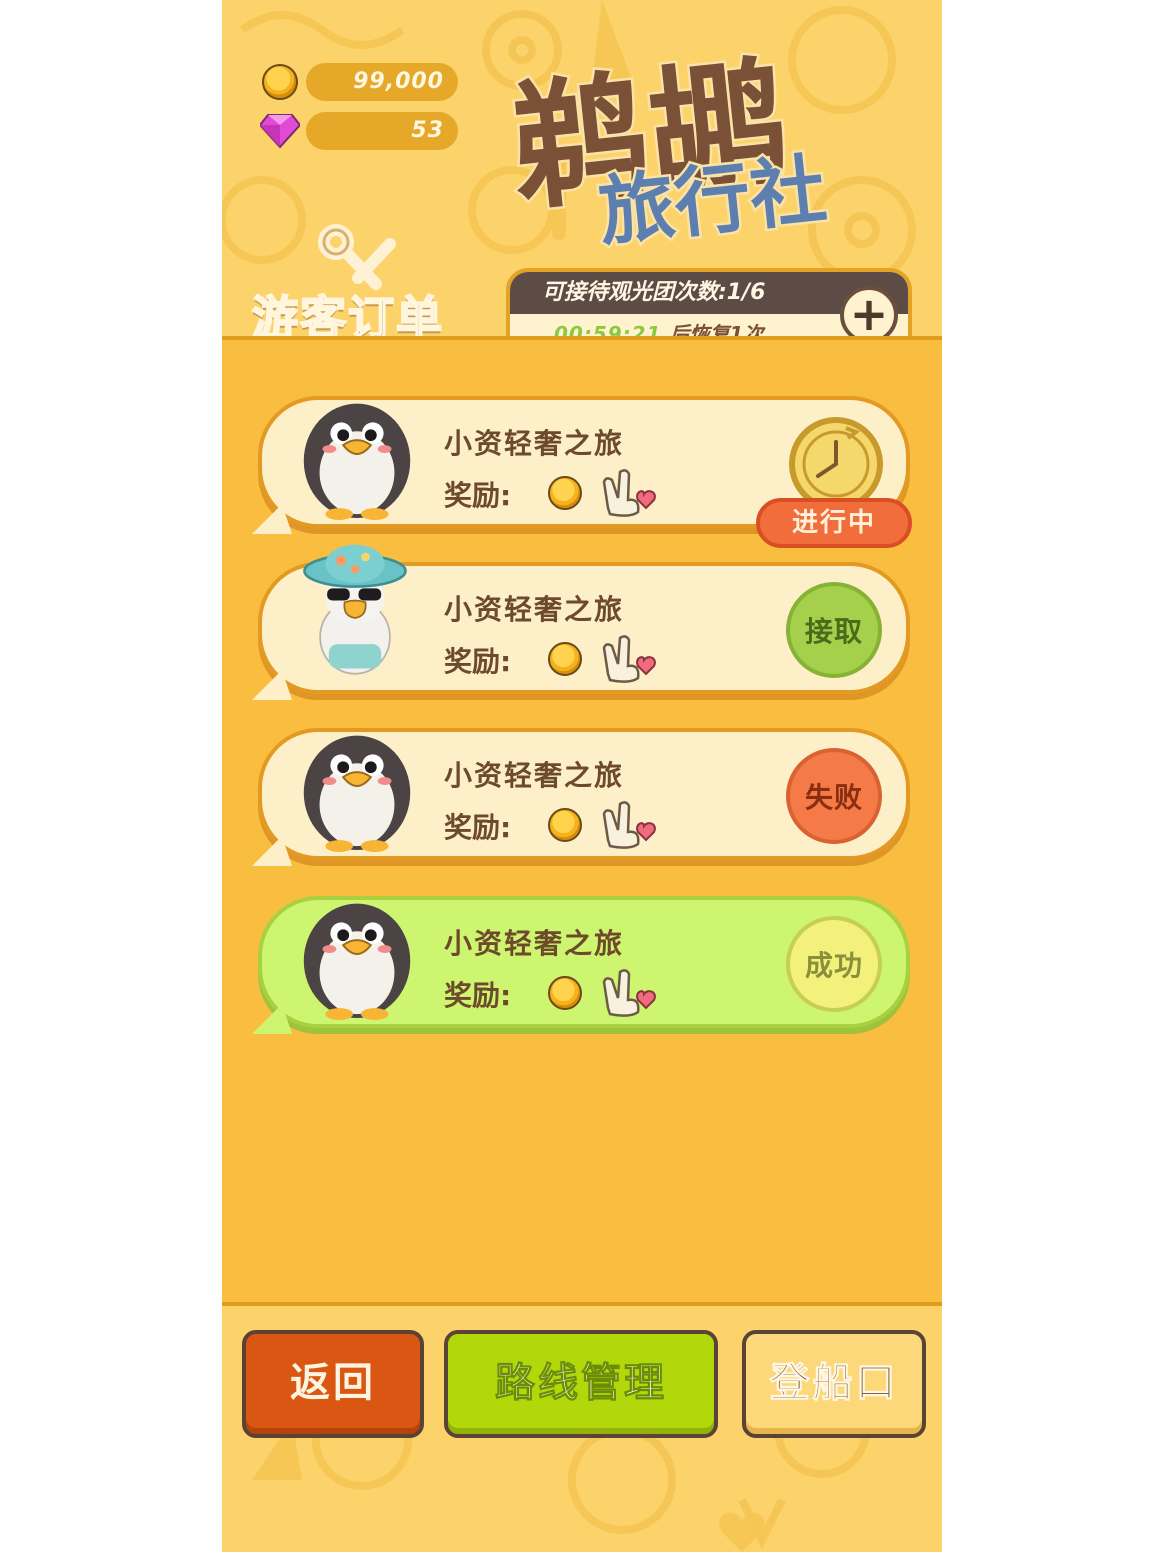  I want to click on status-in-progress-badge: 进行中, so click(834, 523).